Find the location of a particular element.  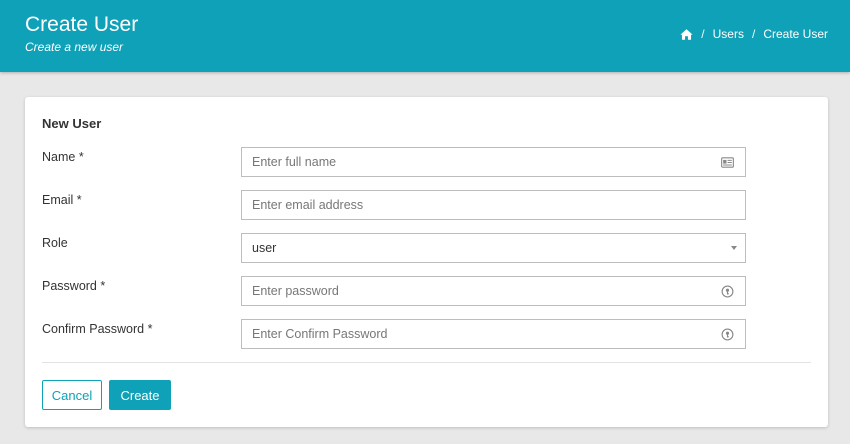

name-row: Name * is located at coordinates (427, 162).